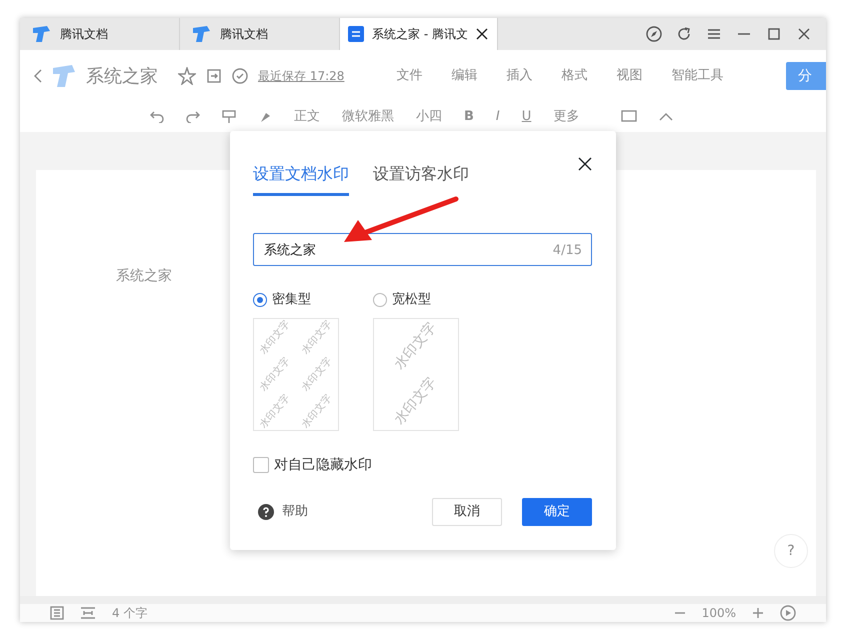 This screenshot has height=641, width=846. What do you see at coordinates (307, 117) in the screenshot?
I see `style-dropdown: 正文` at bounding box center [307, 117].